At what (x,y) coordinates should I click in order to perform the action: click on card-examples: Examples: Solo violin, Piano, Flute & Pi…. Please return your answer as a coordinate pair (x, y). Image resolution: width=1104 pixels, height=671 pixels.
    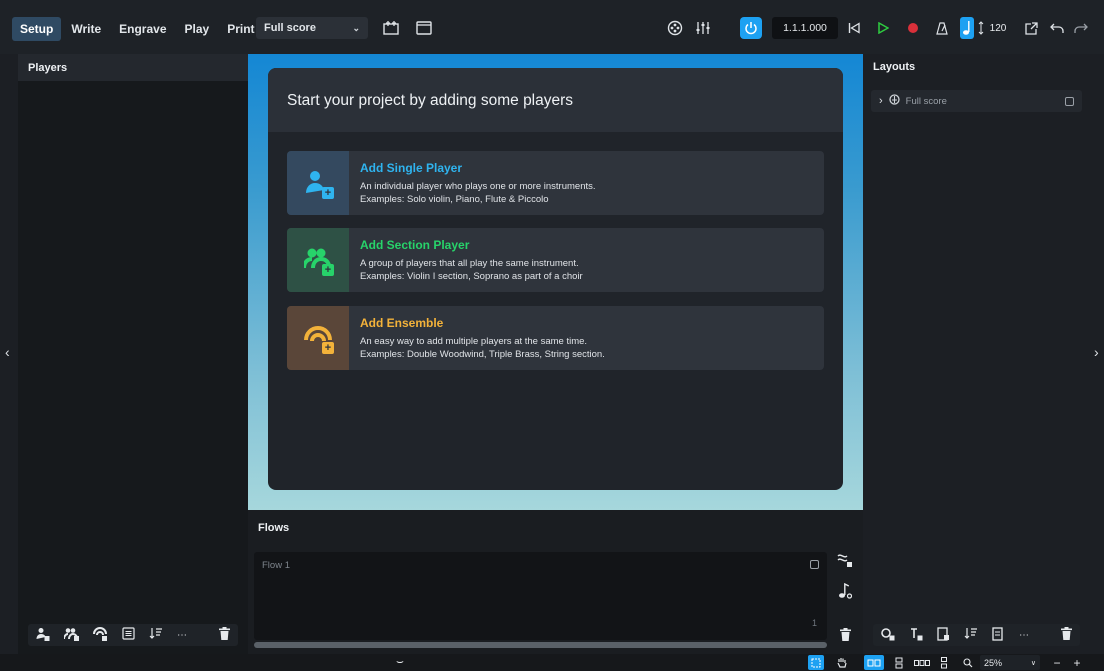
    Looking at the image, I should click on (454, 200).